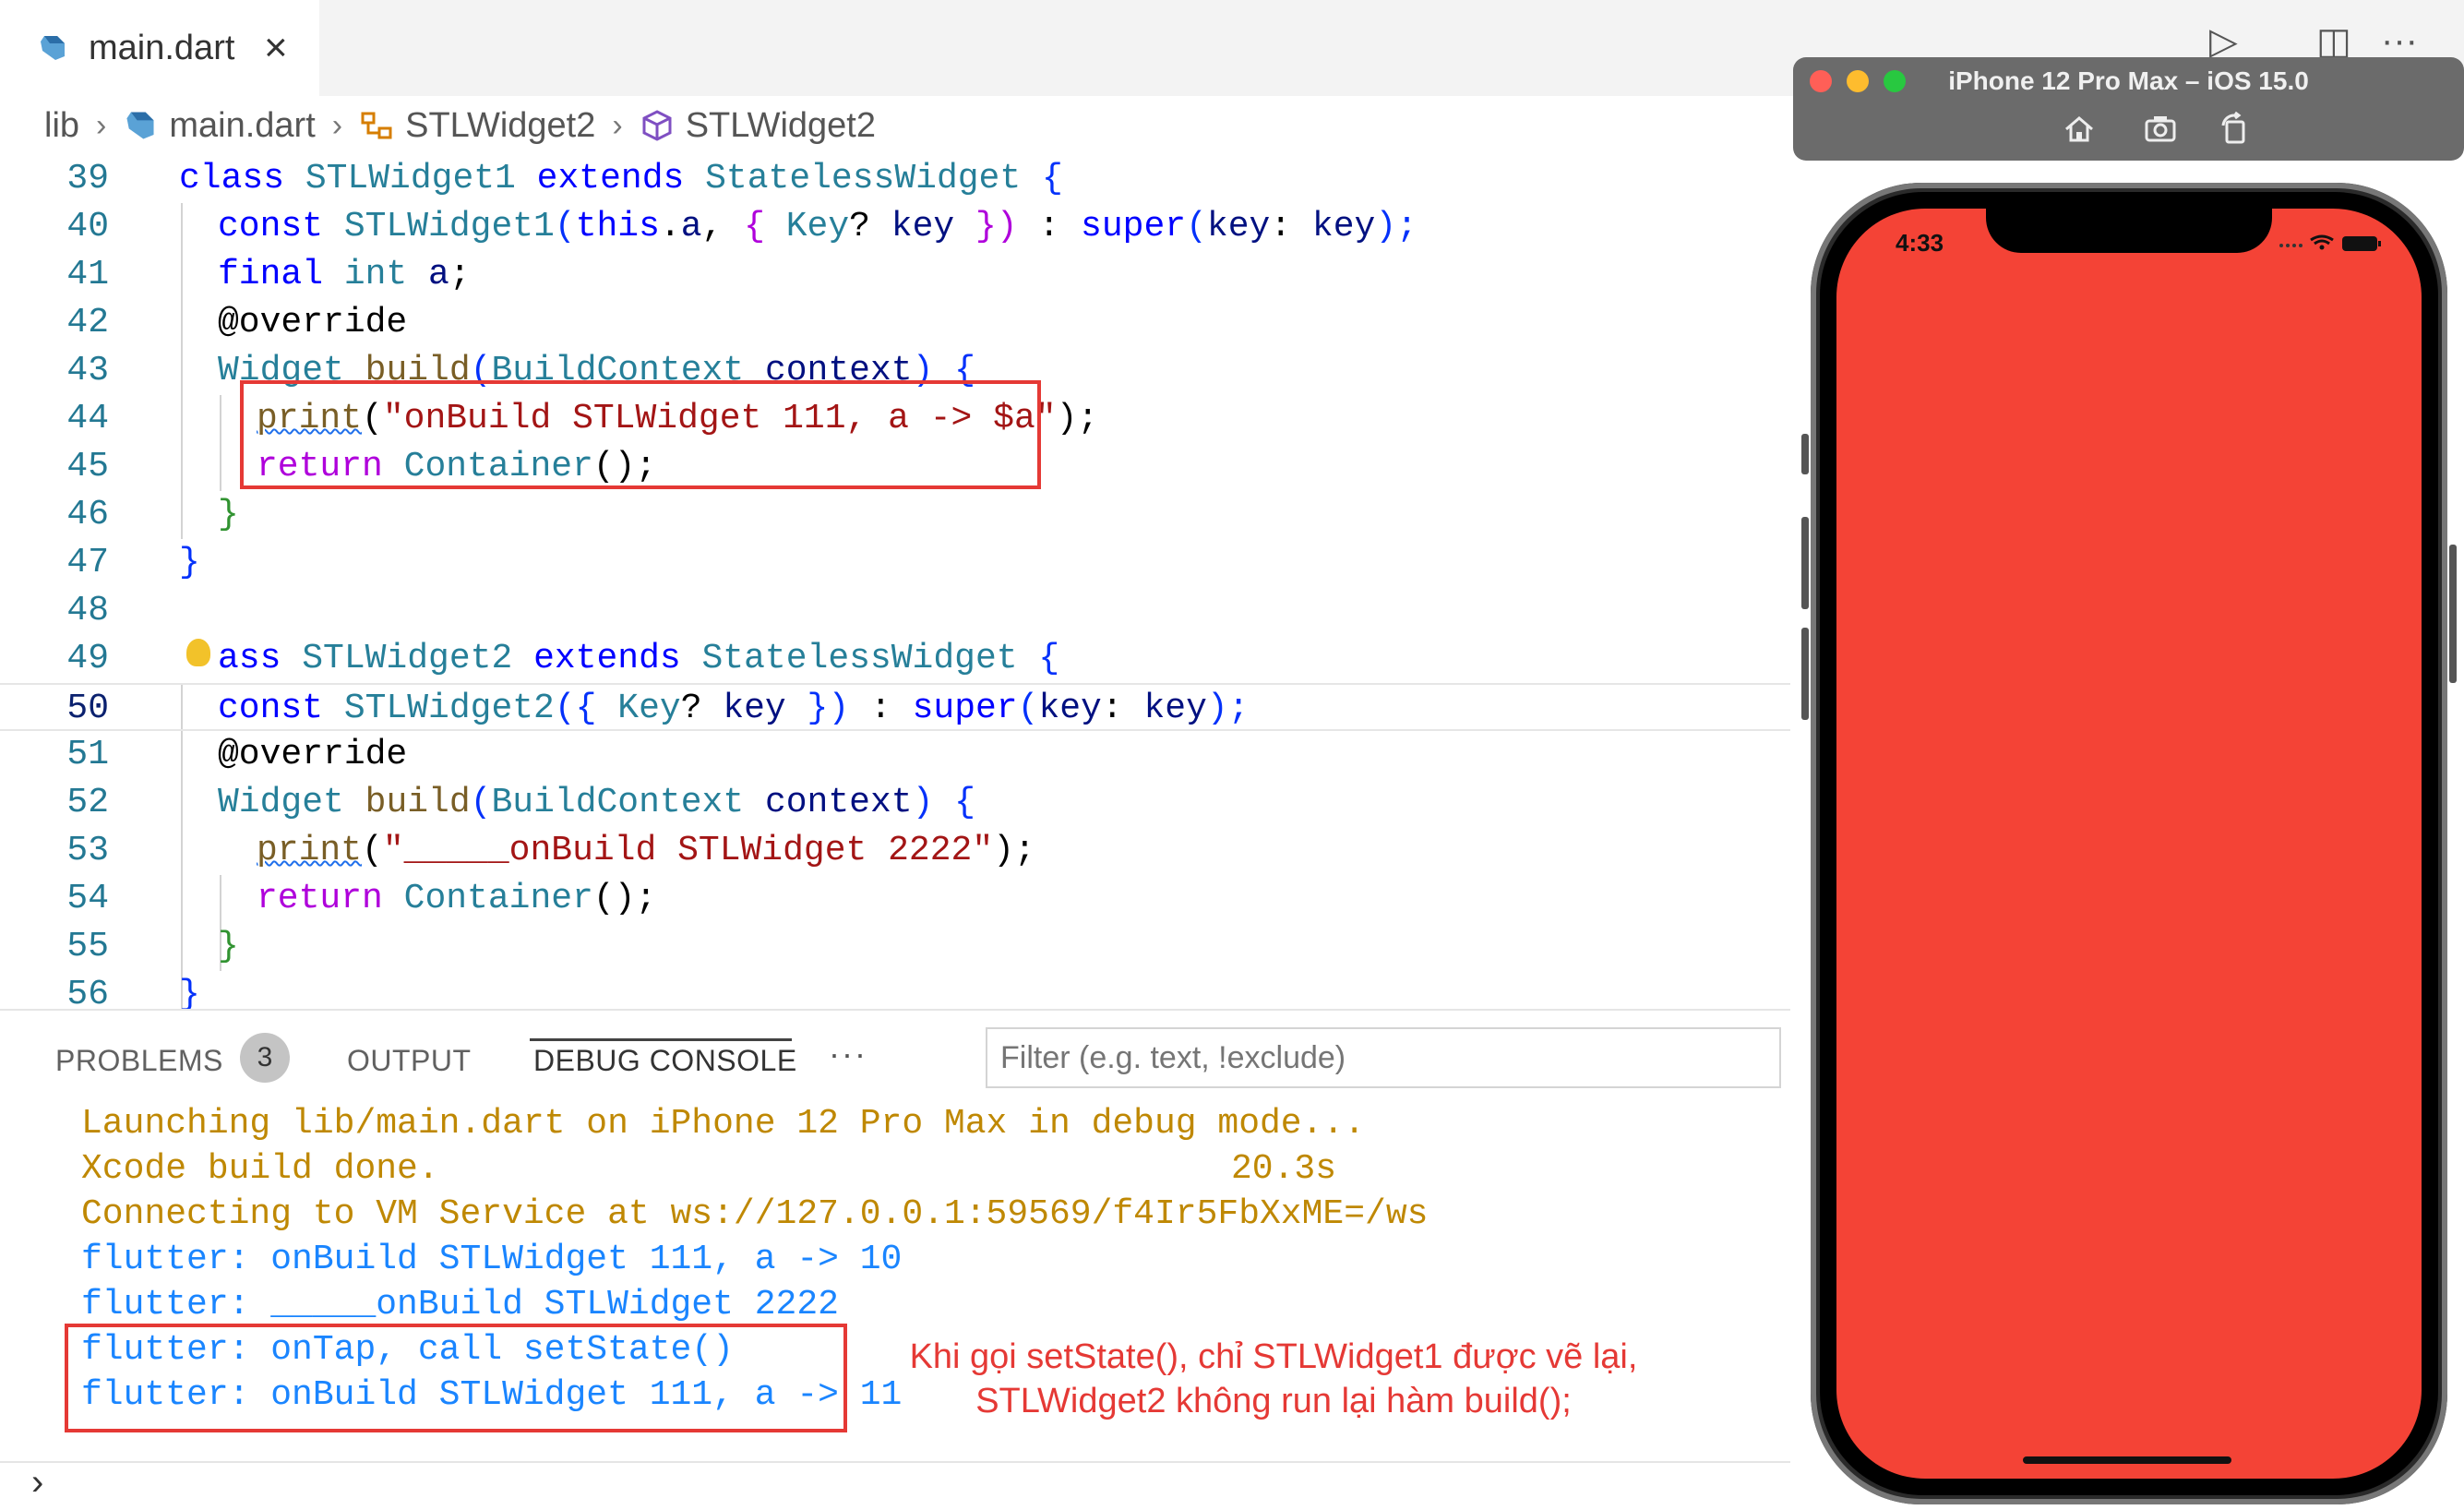 The height and width of the screenshot is (1510, 2464). What do you see at coordinates (2234, 129) in the screenshot?
I see `rotate-icon` at bounding box center [2234, 129].